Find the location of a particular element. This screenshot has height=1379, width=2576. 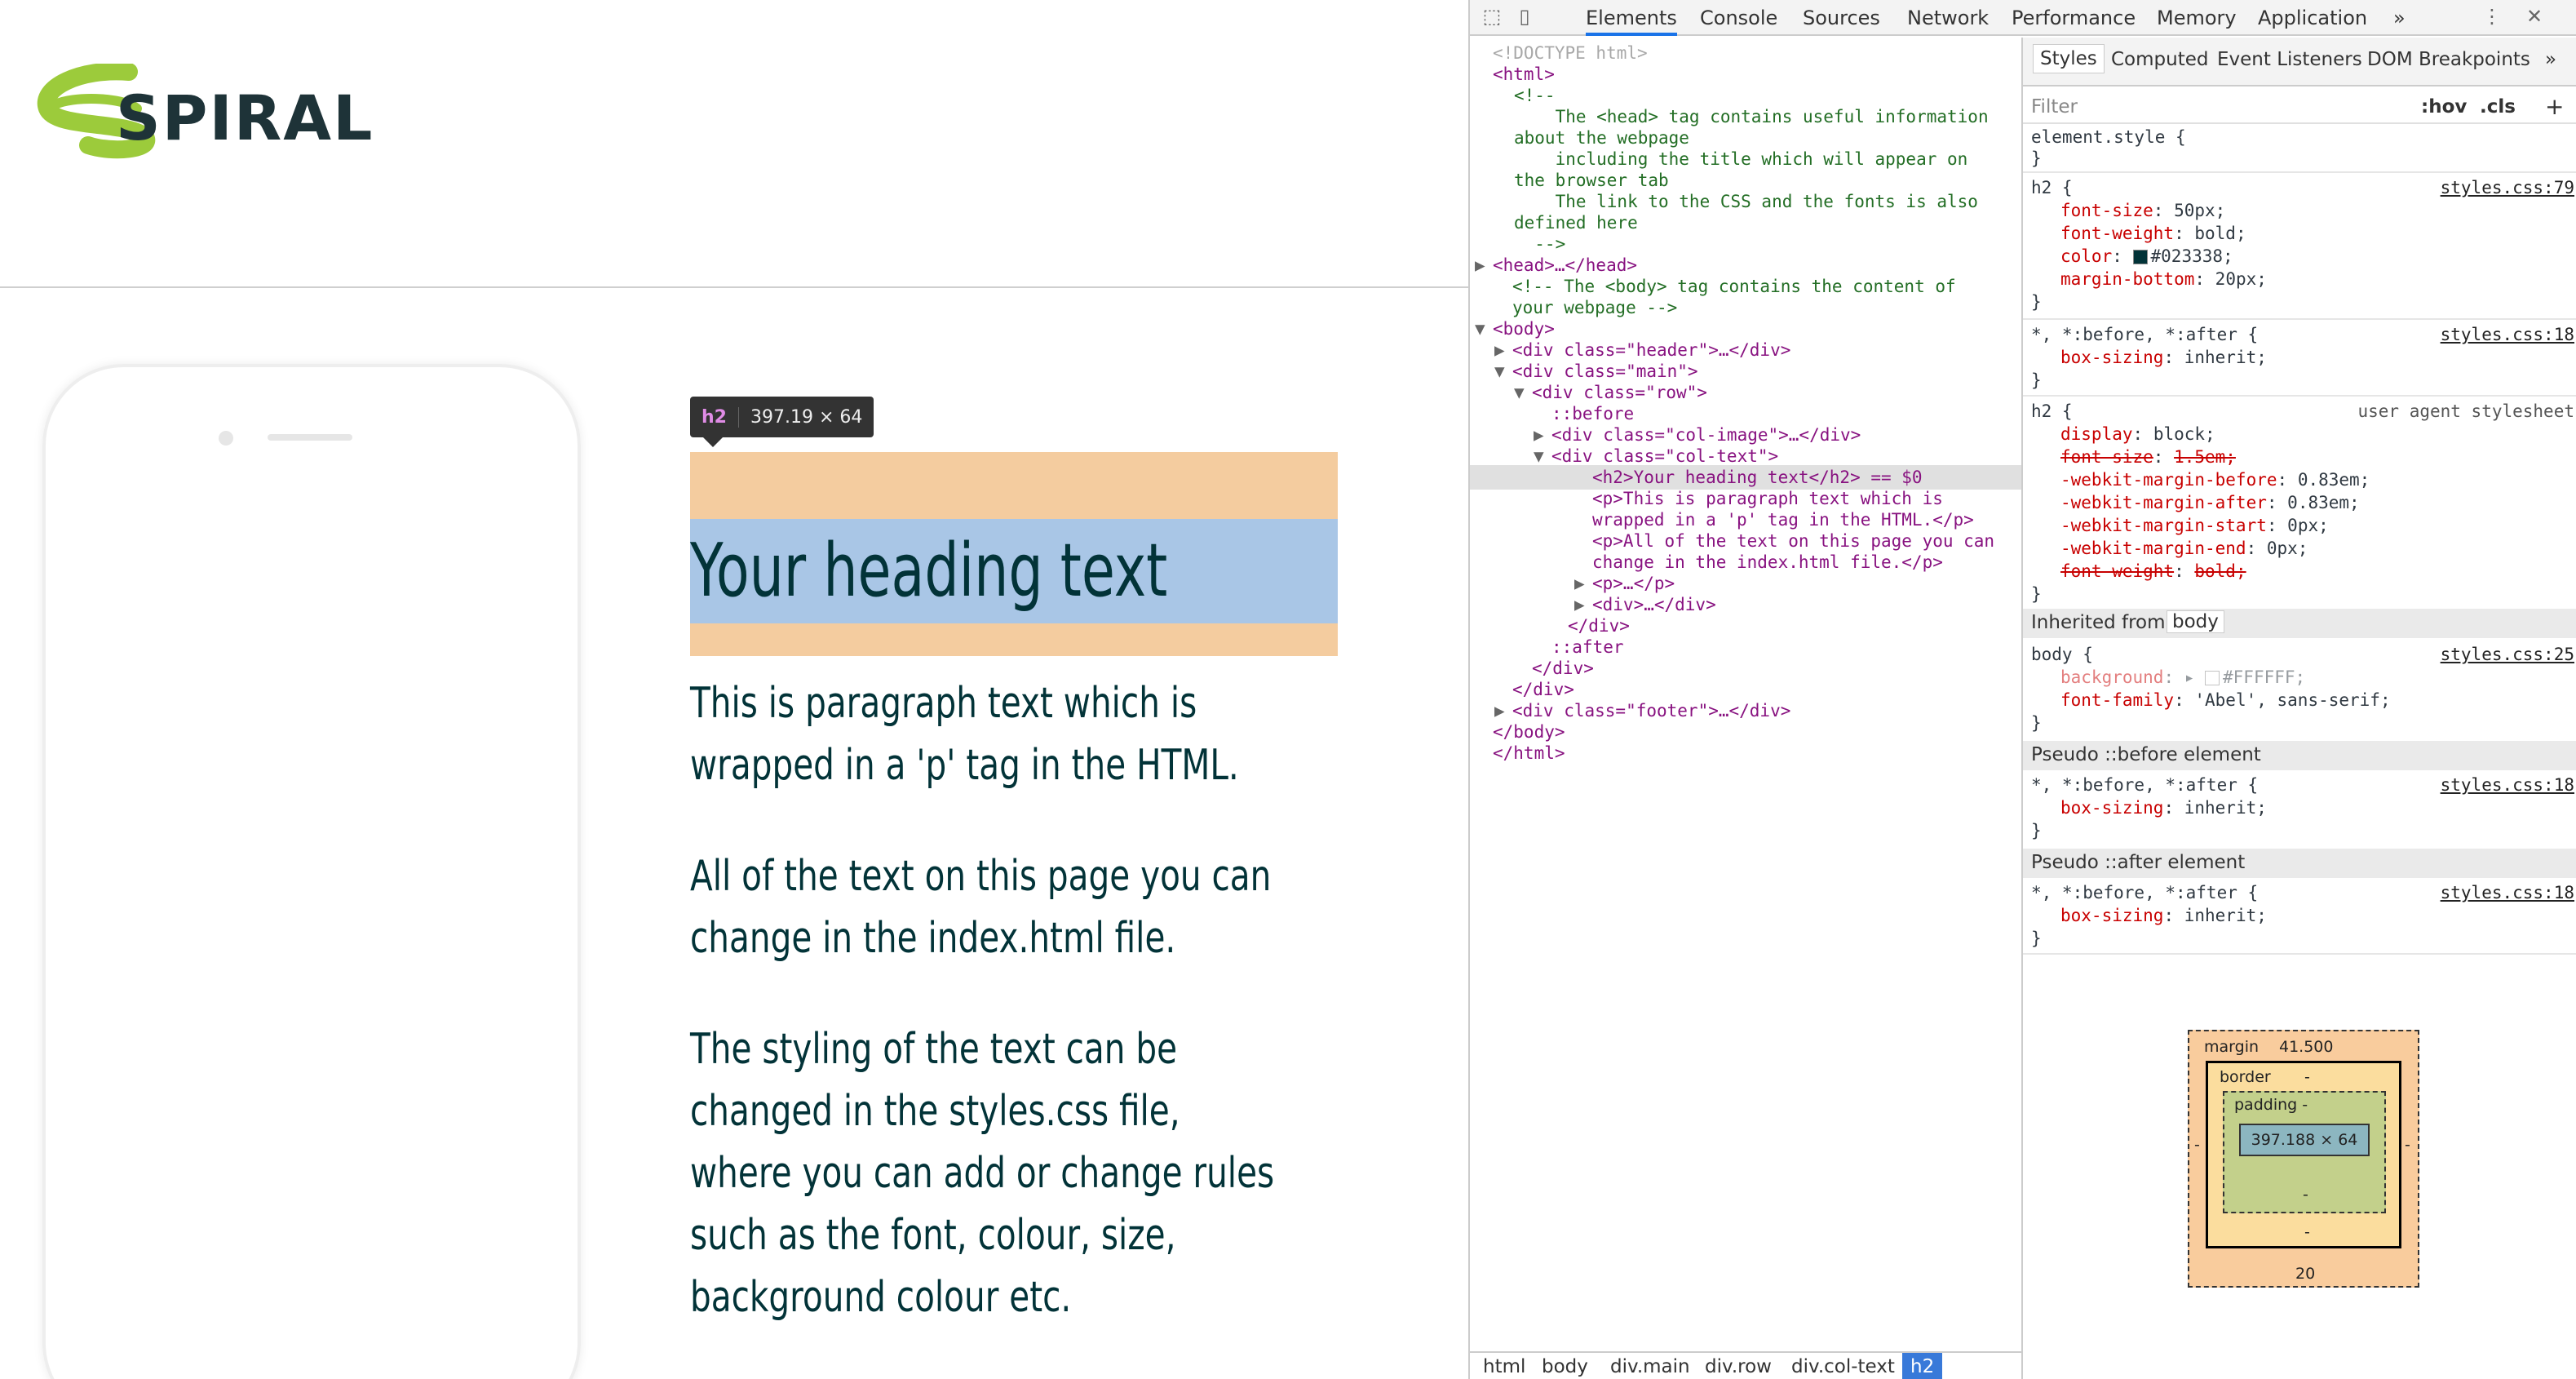

css-property: -webkit-margin-after: 0.83em; is located at coordinates (2210, 502).